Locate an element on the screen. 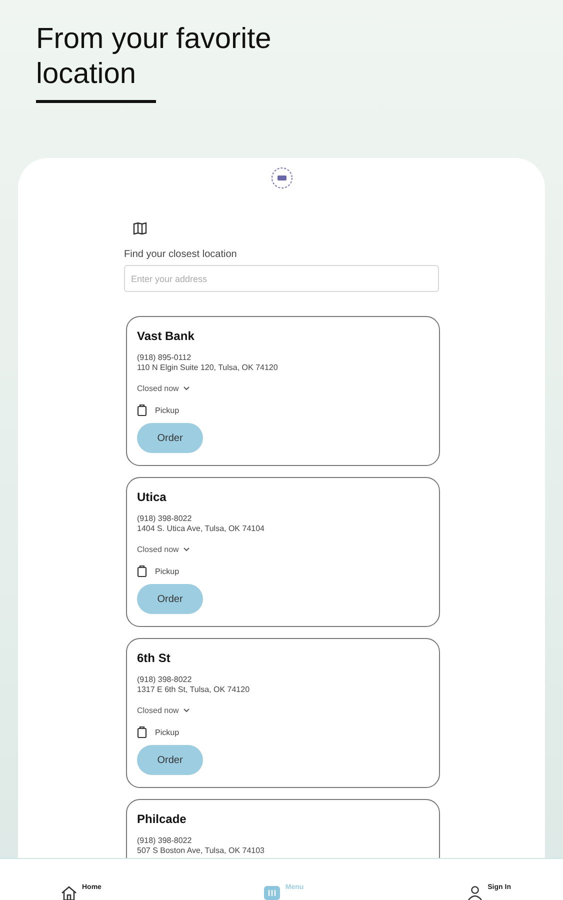 The width and height of the screenshot is (563, 900). field-label: Find your closest location is located at coordinates (181, 254).